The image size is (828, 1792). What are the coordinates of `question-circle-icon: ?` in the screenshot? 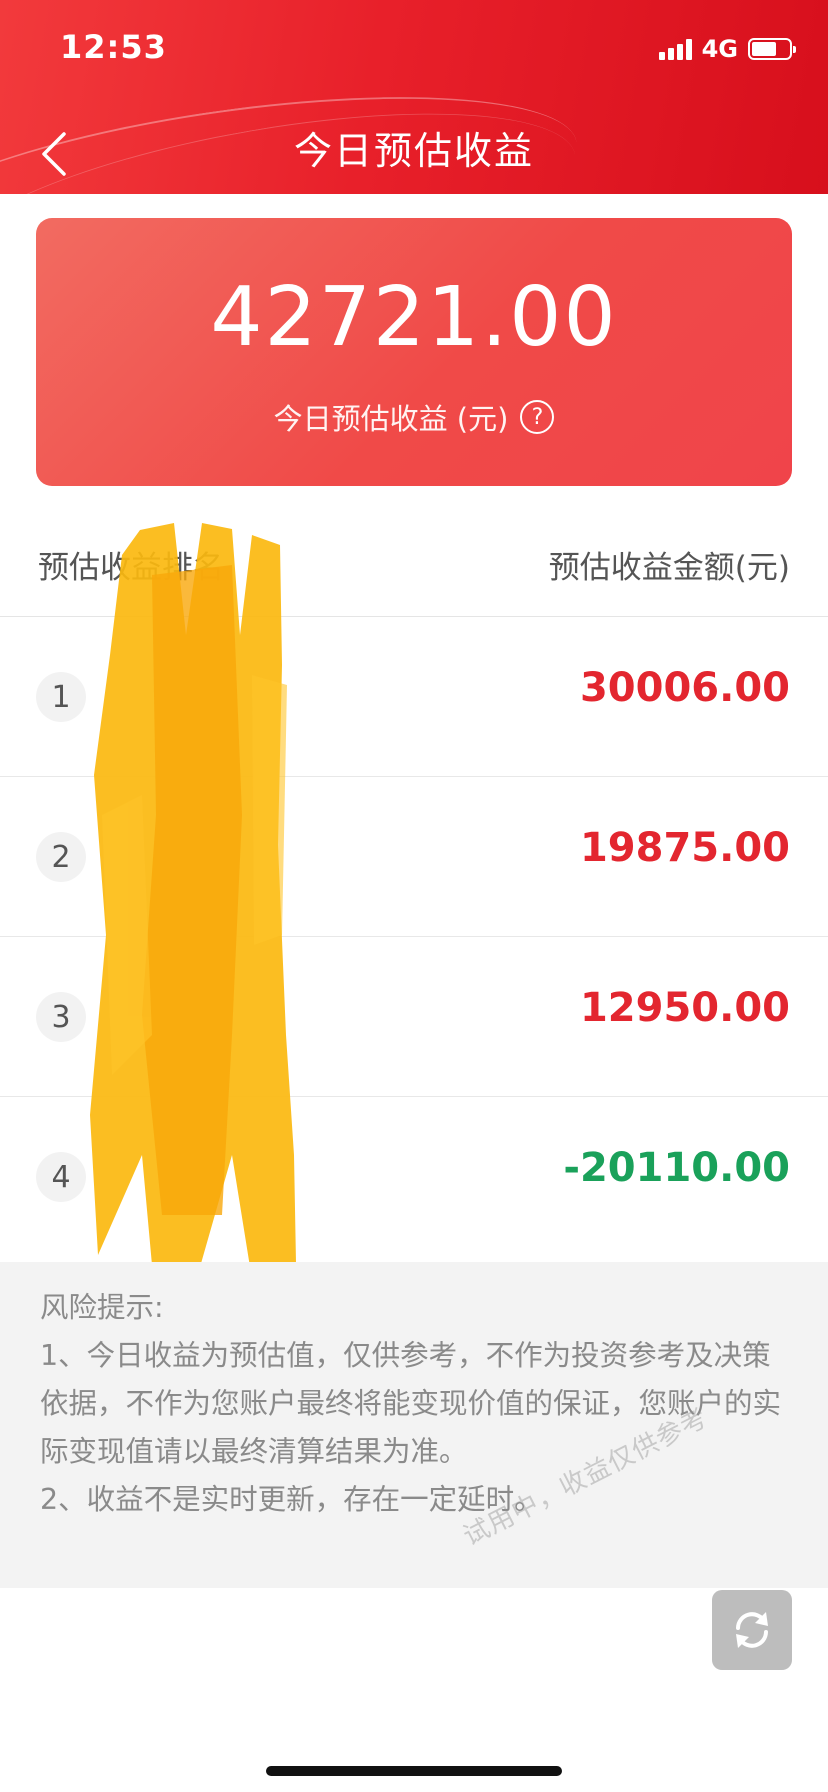 It's located at (537, 417).